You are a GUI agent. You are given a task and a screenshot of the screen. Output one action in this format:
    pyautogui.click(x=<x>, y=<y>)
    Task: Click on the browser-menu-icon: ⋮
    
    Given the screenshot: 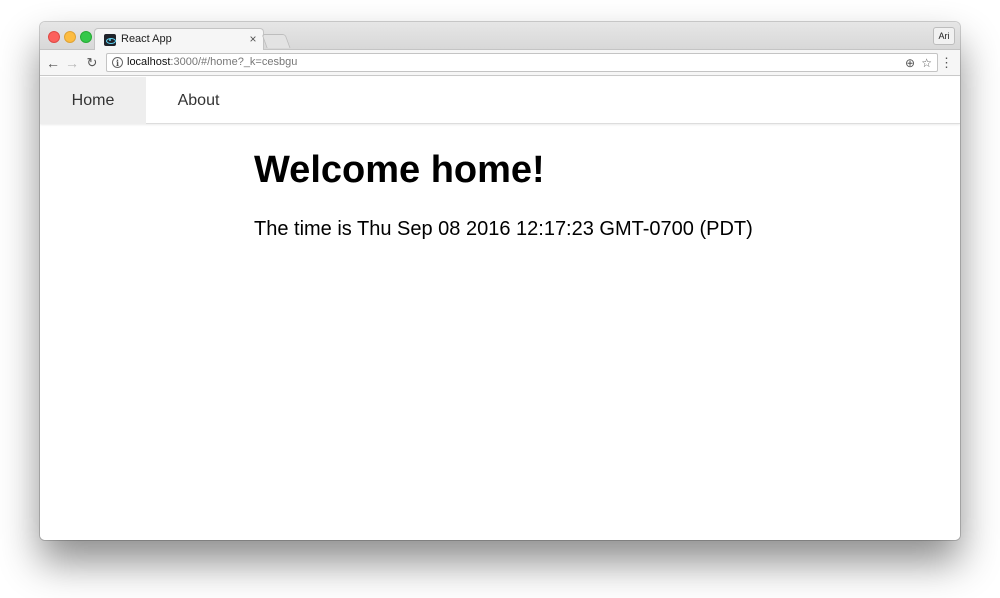 What is the action you would take?
    pyautogui.click(x=946, y=63)
    